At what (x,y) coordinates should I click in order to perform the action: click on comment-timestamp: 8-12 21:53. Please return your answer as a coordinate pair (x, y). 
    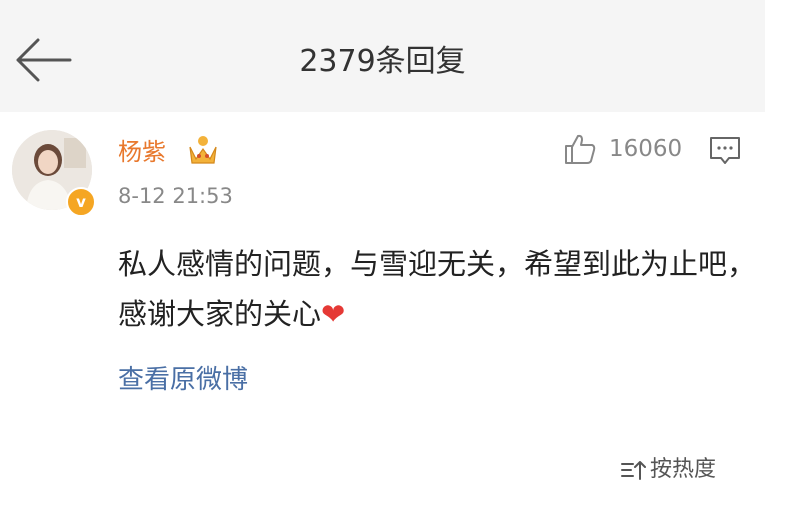
    Looking at the image, I should click on (175, 196).